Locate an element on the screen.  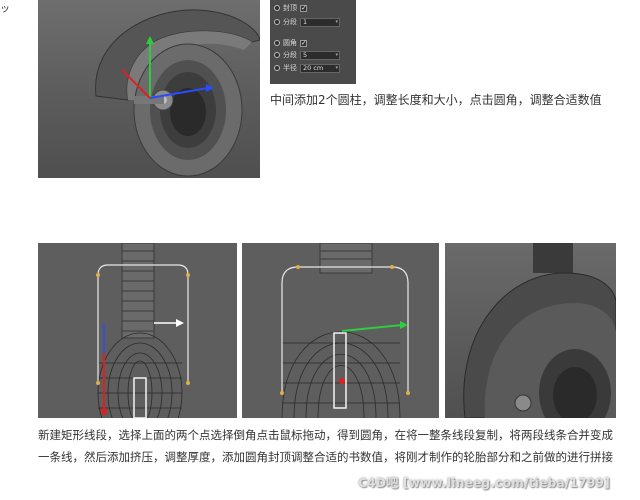
fillet-radio is located at coordinates (277, 43).